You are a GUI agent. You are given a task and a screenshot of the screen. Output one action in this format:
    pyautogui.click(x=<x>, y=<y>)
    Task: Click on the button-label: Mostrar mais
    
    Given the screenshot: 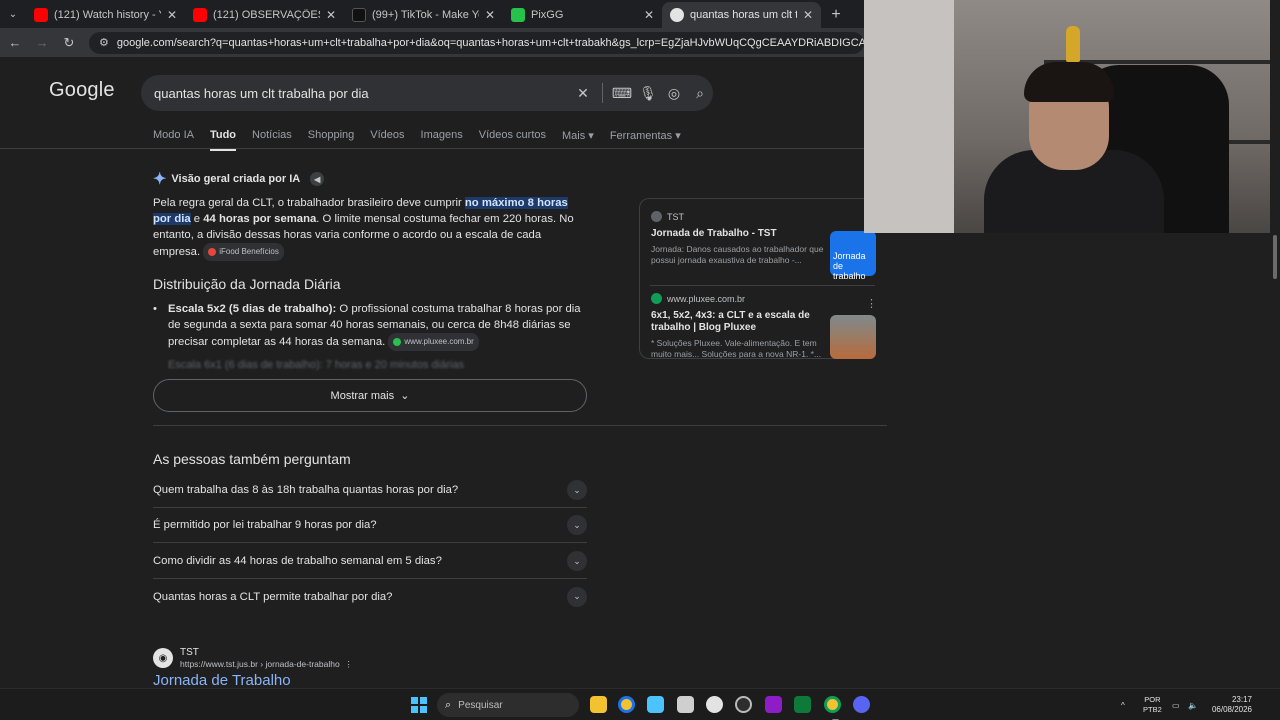 What is the action you would take?
    pyautogui.click(x=362, y=395)
    